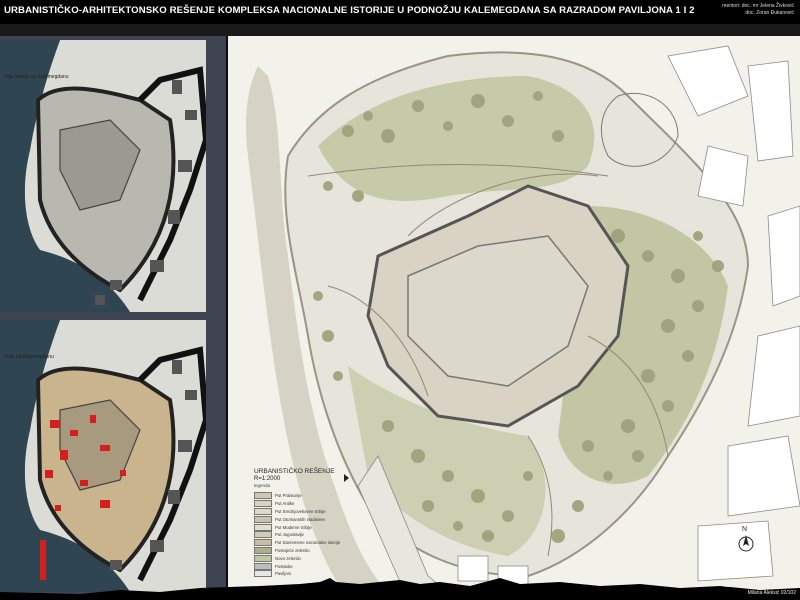  I want to click on overview-map-2: onije na Kalemegdanu, so click(103, 456).